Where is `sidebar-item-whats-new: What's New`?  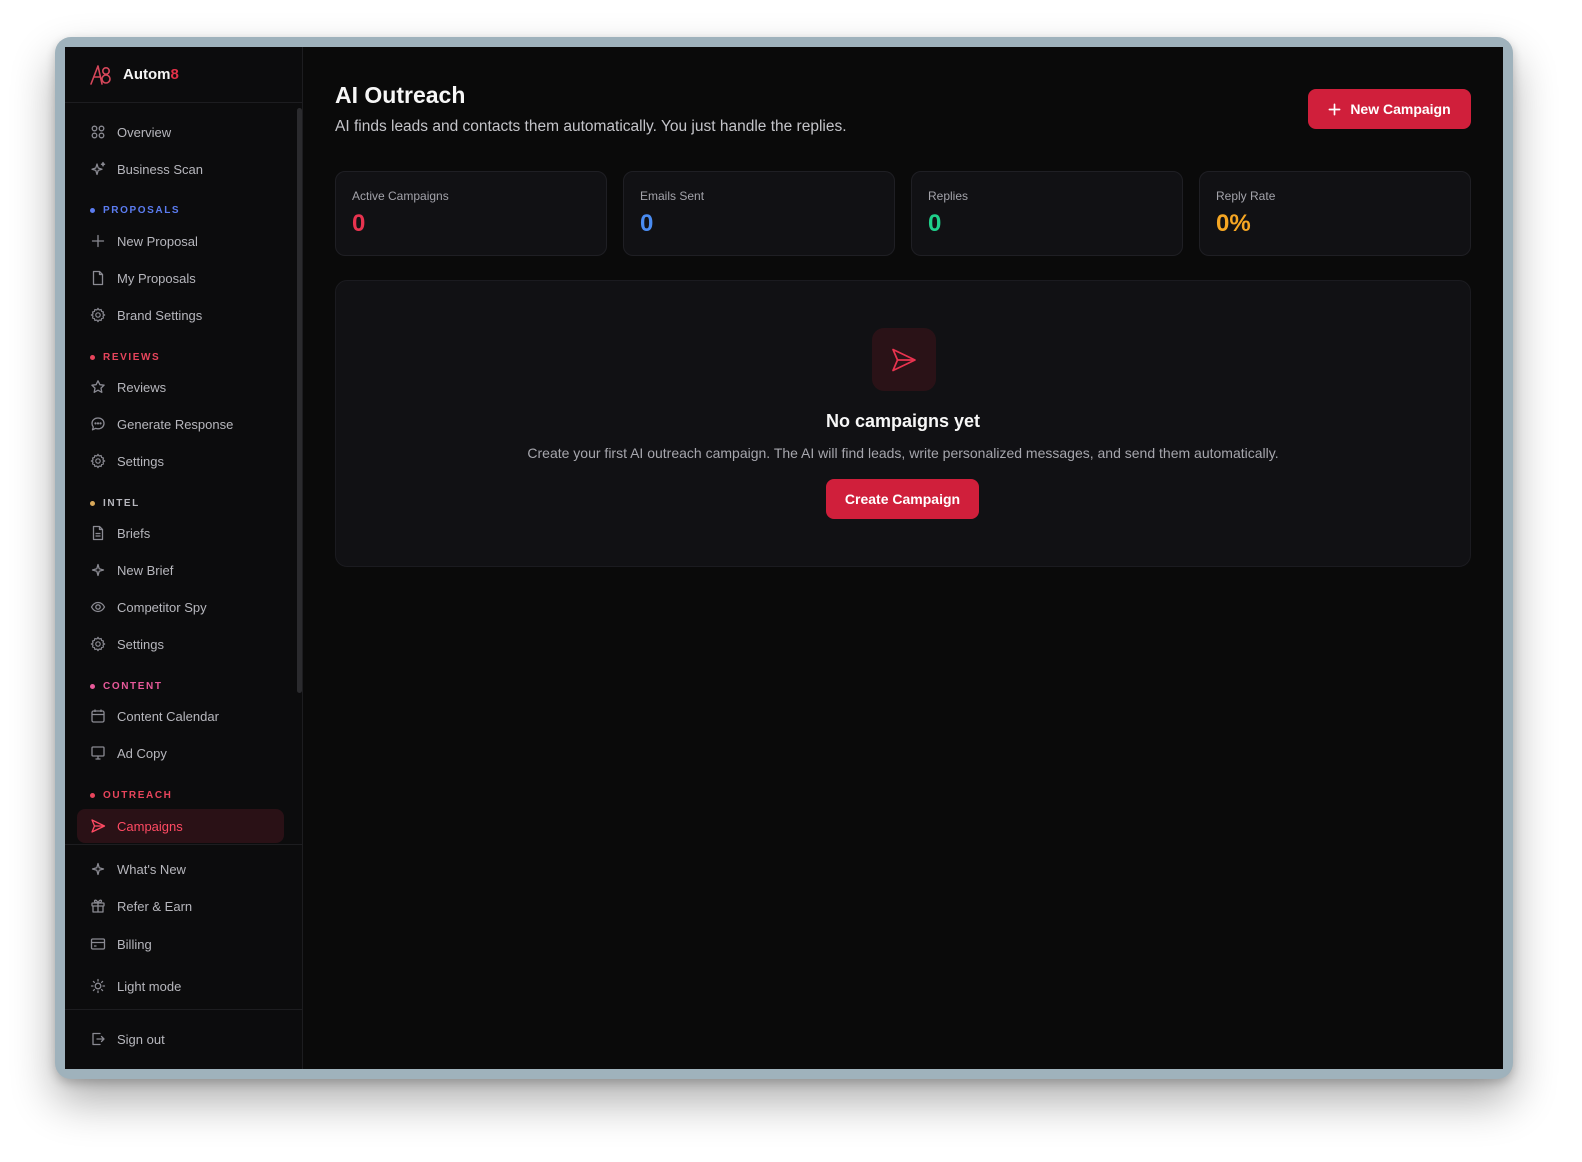
sidebar-item-whats-new: What's New is located at coordinates (180, 869).